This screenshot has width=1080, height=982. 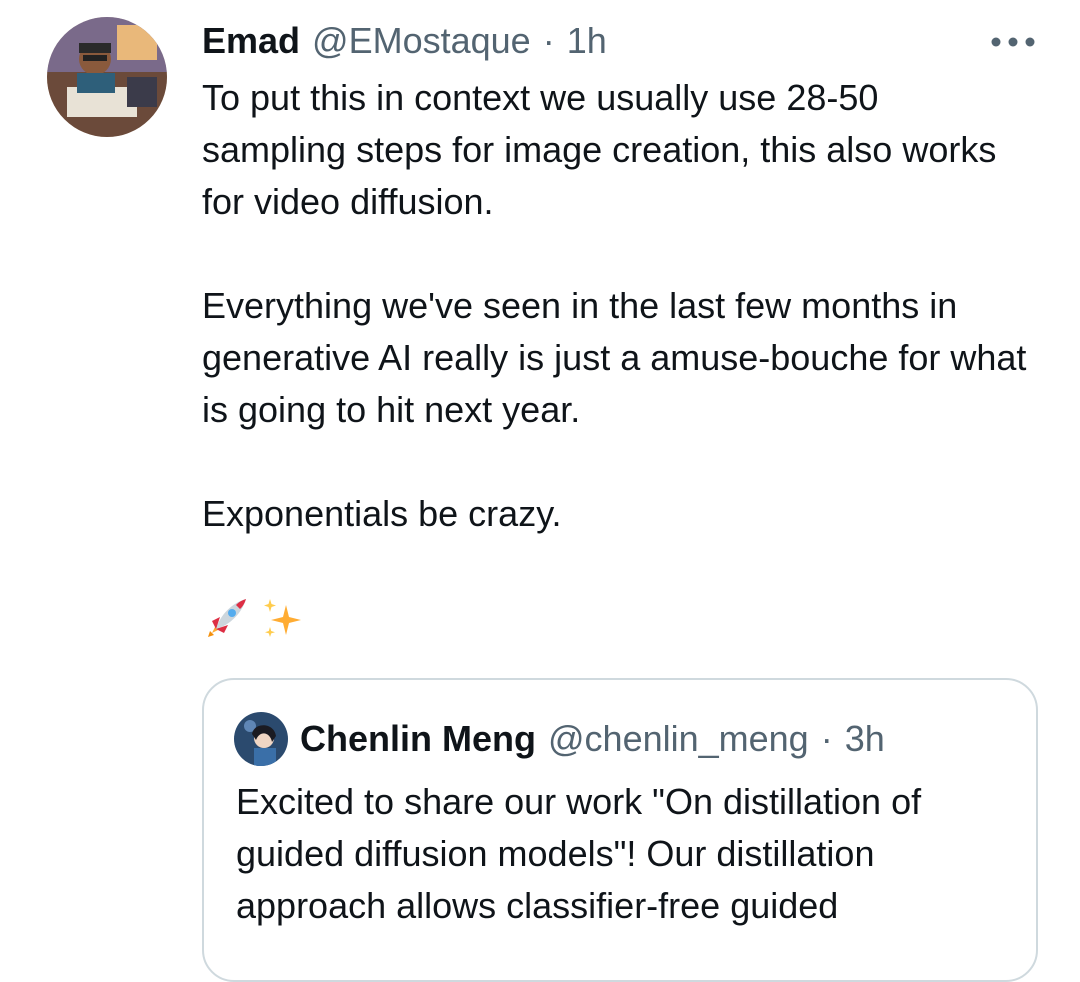 What do you see at coordinates (587, 41) in the screenshot?
I see `tweet-timestamp: 1h` at bounding box center [587, 41].